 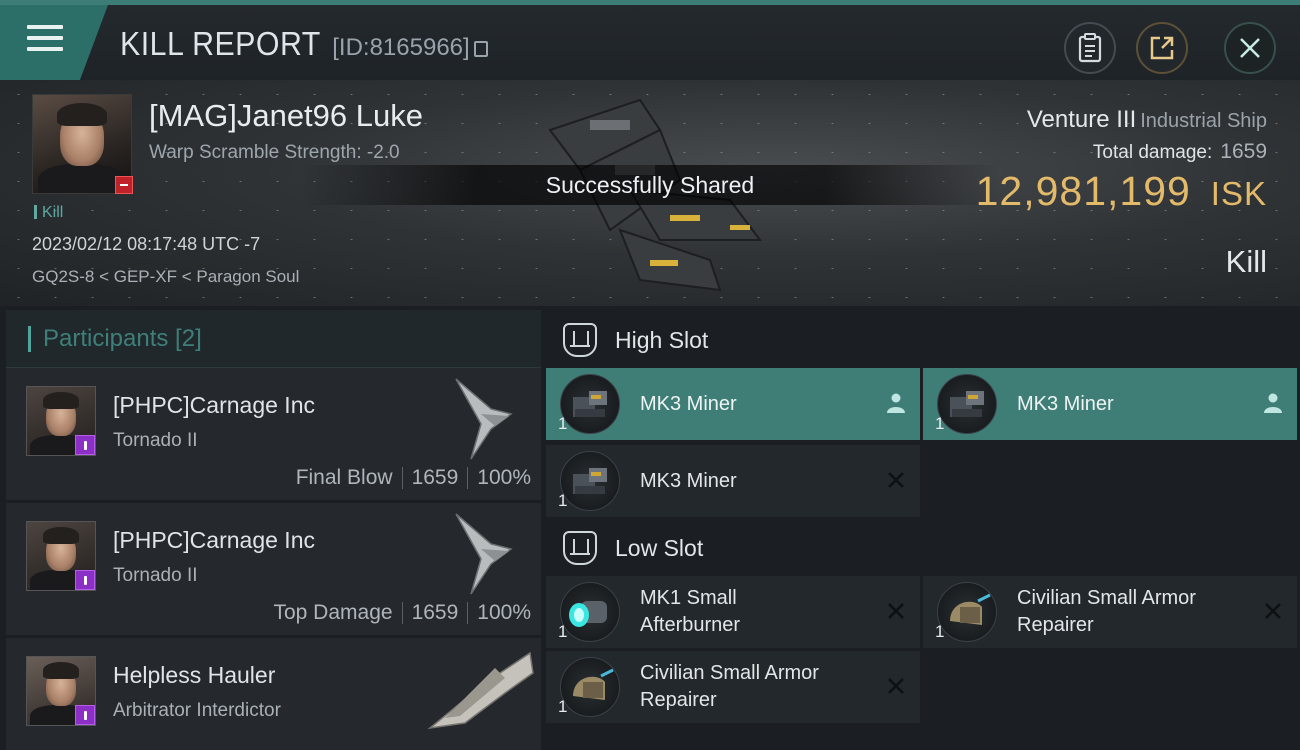 What do you see at coordinates (690, 611) in the screenshot?
I see `module-name: MK1 Small Afterburner` at bounding box center [690, 611].